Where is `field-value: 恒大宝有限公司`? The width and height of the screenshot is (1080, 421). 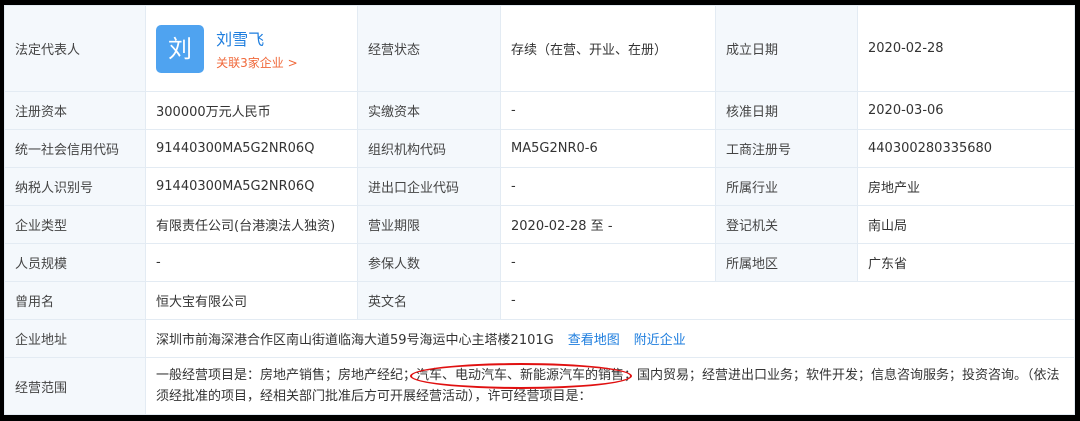 field-value: 恒大宝有限公司 is located at coordinates (251, 300).